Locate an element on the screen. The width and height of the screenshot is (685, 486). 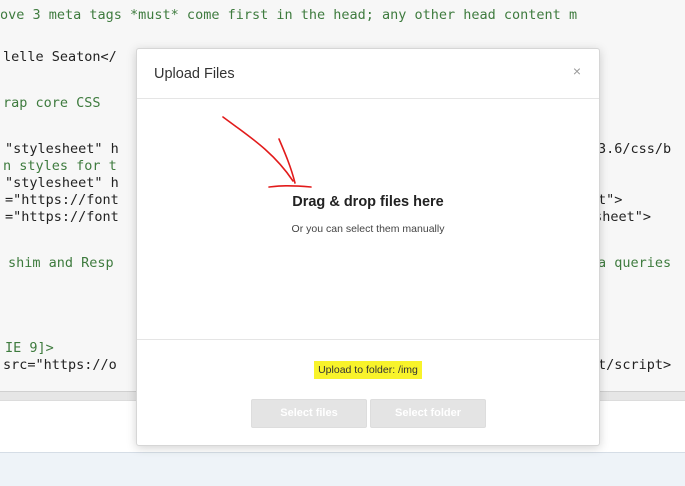
code-token: 3.6/css/b is located at coordinates (635, 149).